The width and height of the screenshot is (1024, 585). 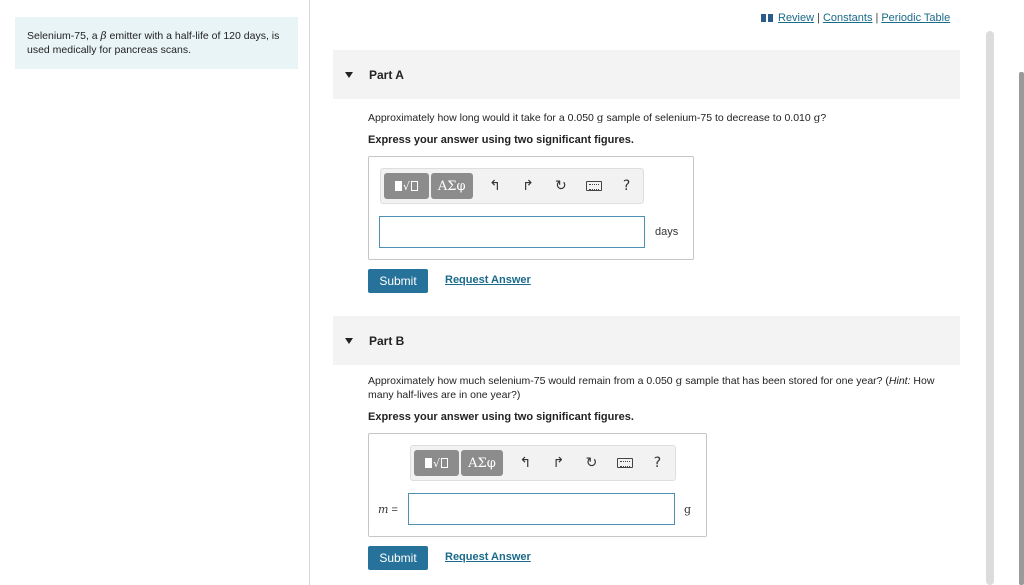 What do you see at coordinates (512, 232) in the screenshot?
I see `part-a-answer-input` at bounding box center [512, 232].